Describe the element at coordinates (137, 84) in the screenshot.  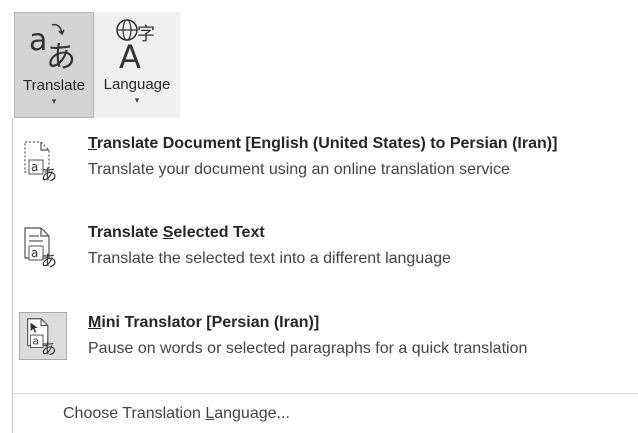
I see `language-label: Language` at that location.